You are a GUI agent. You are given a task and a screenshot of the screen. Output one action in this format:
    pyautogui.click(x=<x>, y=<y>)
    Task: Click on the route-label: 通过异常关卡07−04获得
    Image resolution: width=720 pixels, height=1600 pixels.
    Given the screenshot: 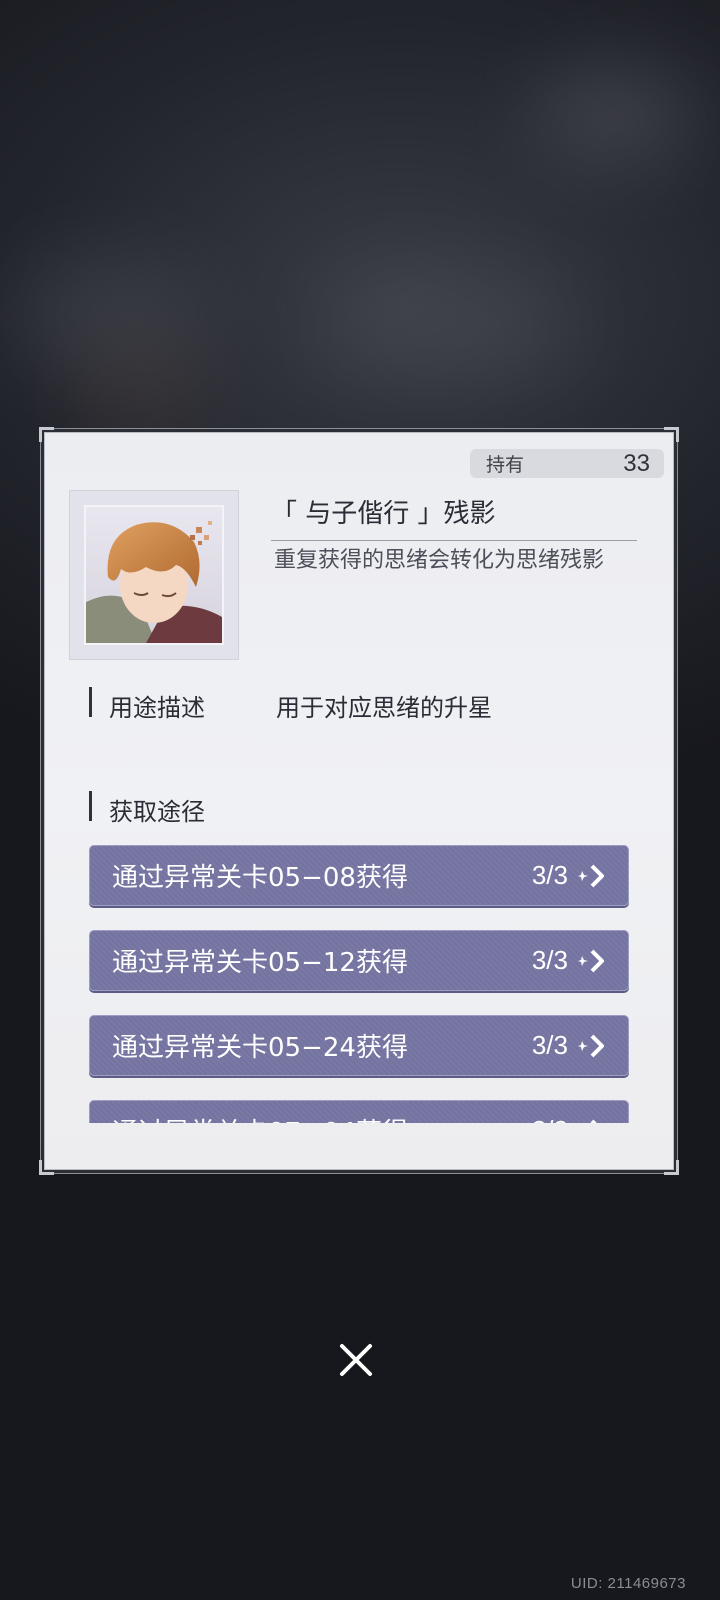 What is the action you would take?
    pyautogui.click(x=260, y=1117)
    